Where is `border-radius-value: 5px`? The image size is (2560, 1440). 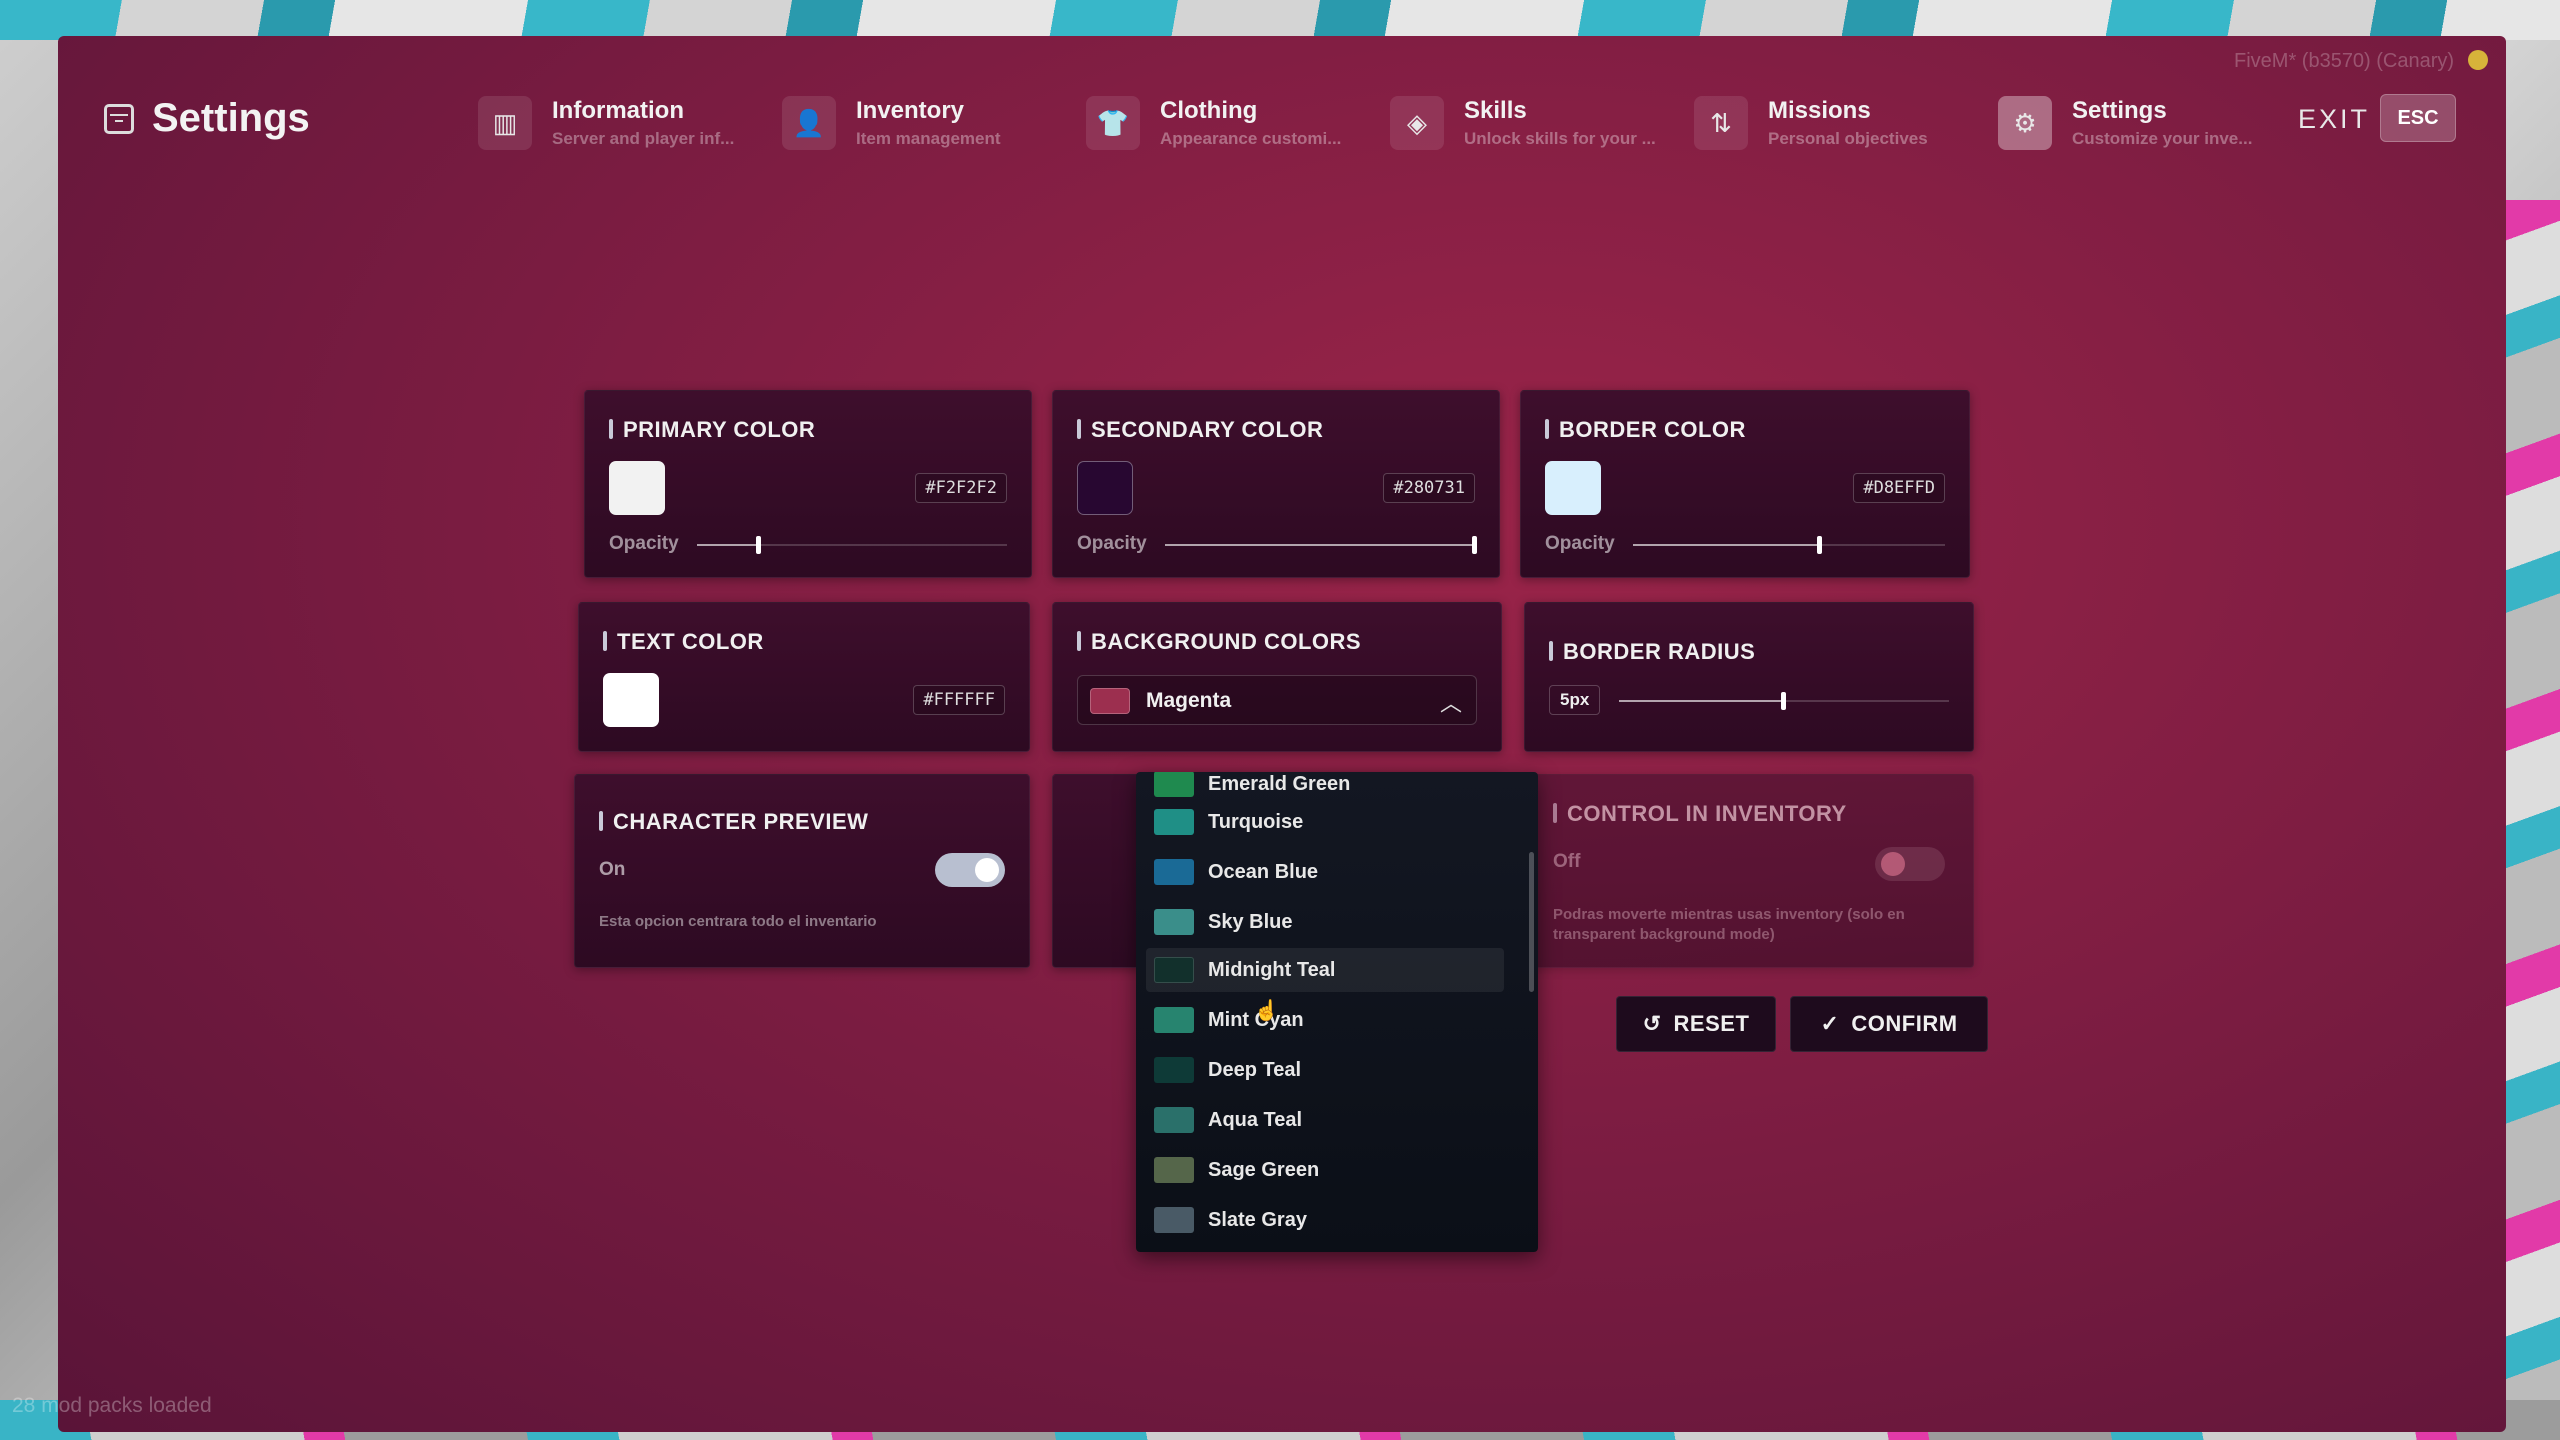
border-radius-value: 5px is located at coordinates (1575, 700).